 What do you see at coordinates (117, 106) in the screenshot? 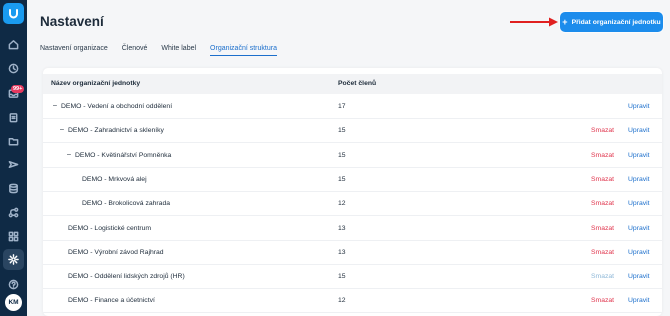
I see `unit-name: DEMO - Vedení a obchodní oddělení` at bounding box center [117, 106].